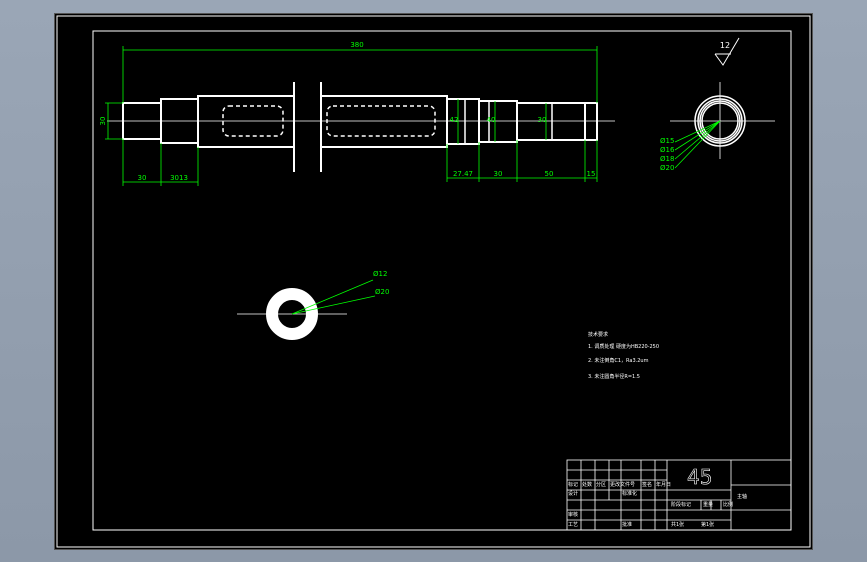 The image size is (867, 562). Describe the element at coordinates (667, 168) in the screenshot. I see `section-right-label-4: Ø20` at that location.